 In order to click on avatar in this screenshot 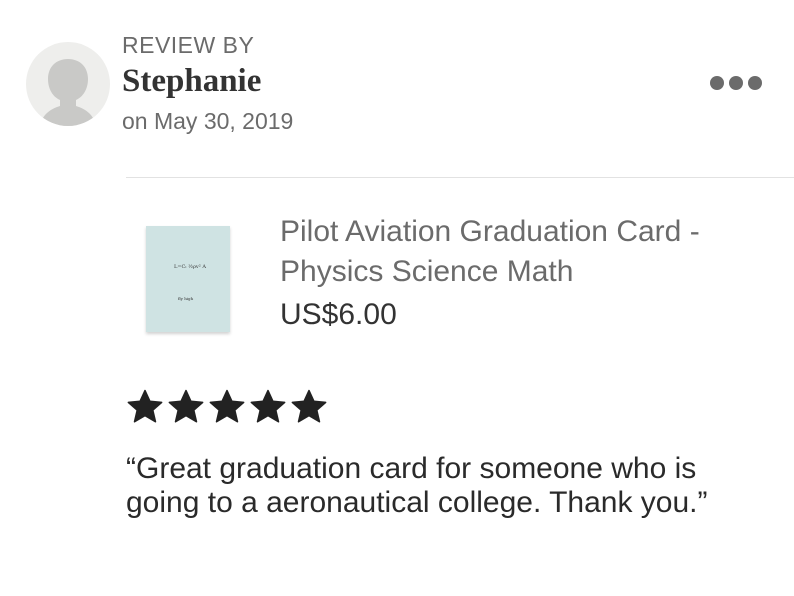, I will do `click(68, 84)`.